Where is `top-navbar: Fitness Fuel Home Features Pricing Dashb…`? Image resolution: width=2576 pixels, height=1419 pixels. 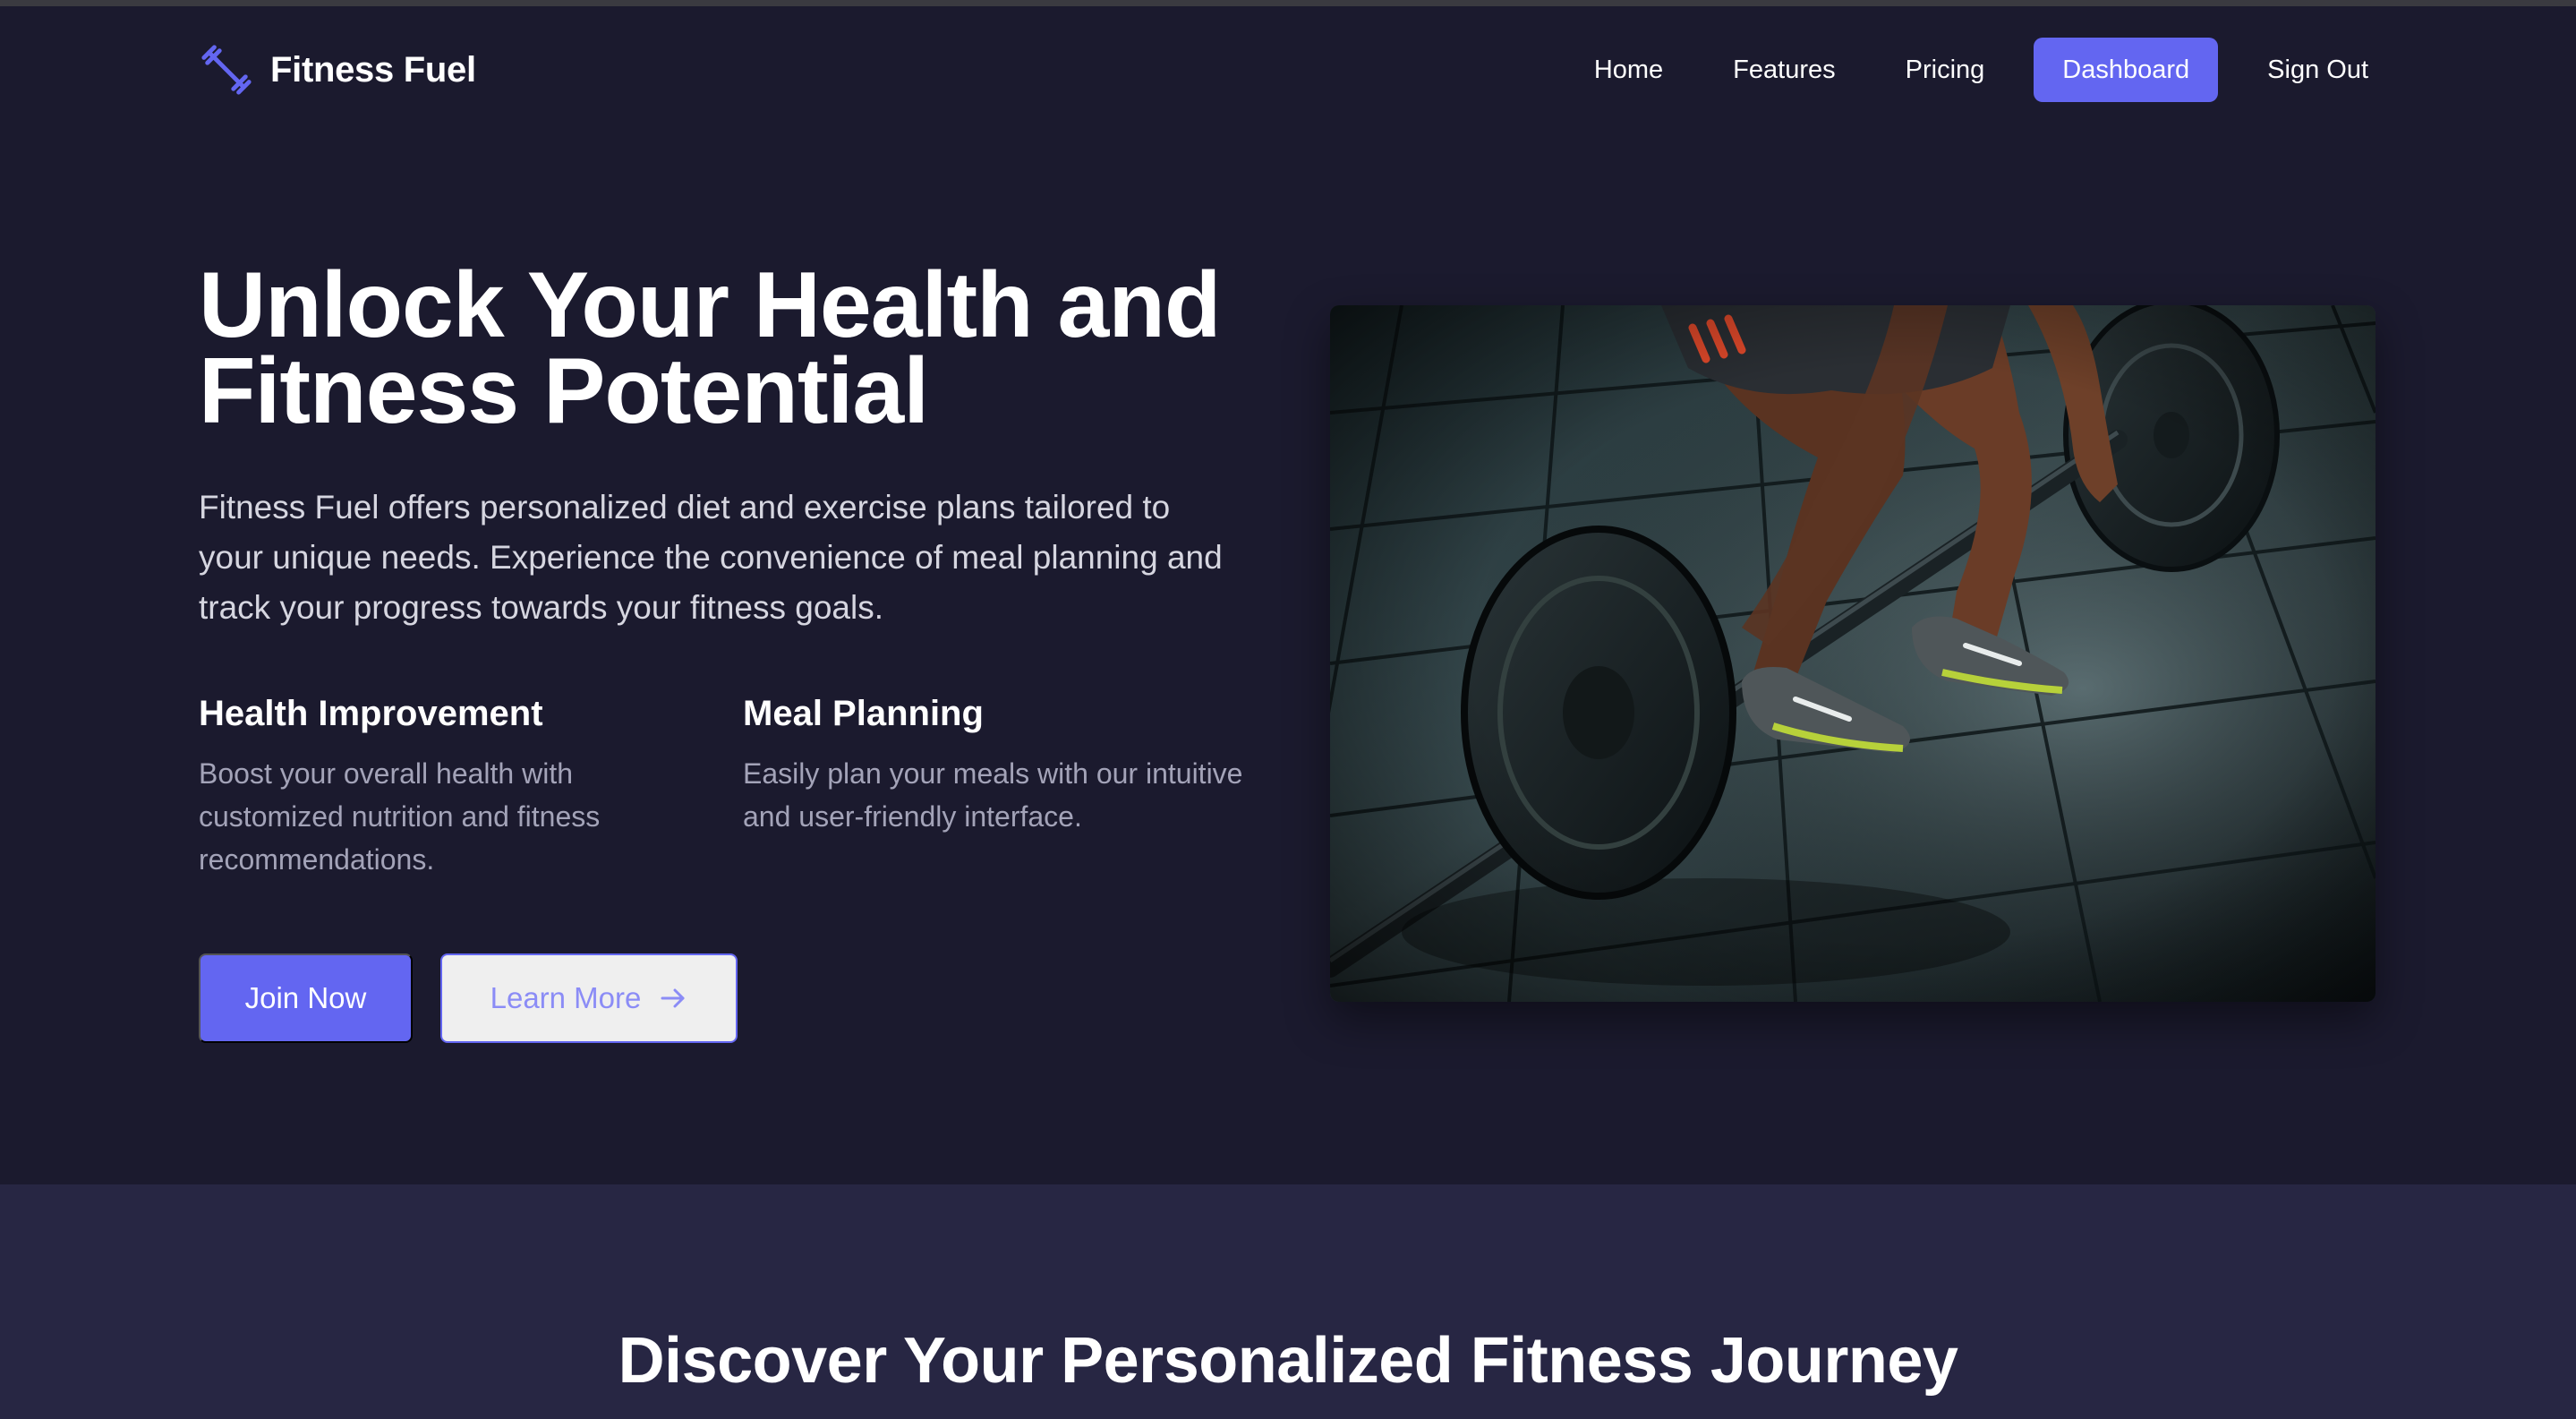 top-navbar: Fitness Fuel Home Features Pricing Dashb… is located at coordinates (1288, 70).